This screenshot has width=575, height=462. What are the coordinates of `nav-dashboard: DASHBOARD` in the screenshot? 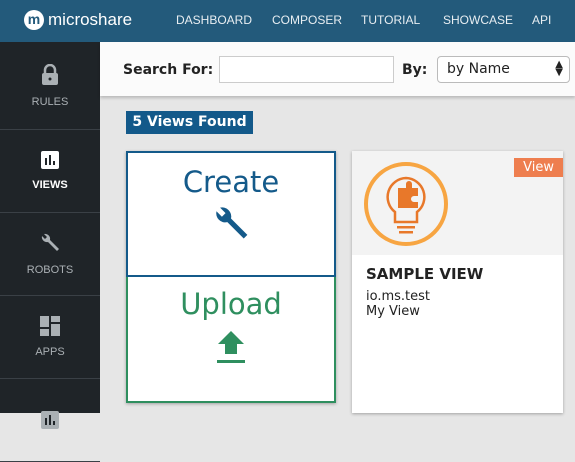 It's located at (214, 20).